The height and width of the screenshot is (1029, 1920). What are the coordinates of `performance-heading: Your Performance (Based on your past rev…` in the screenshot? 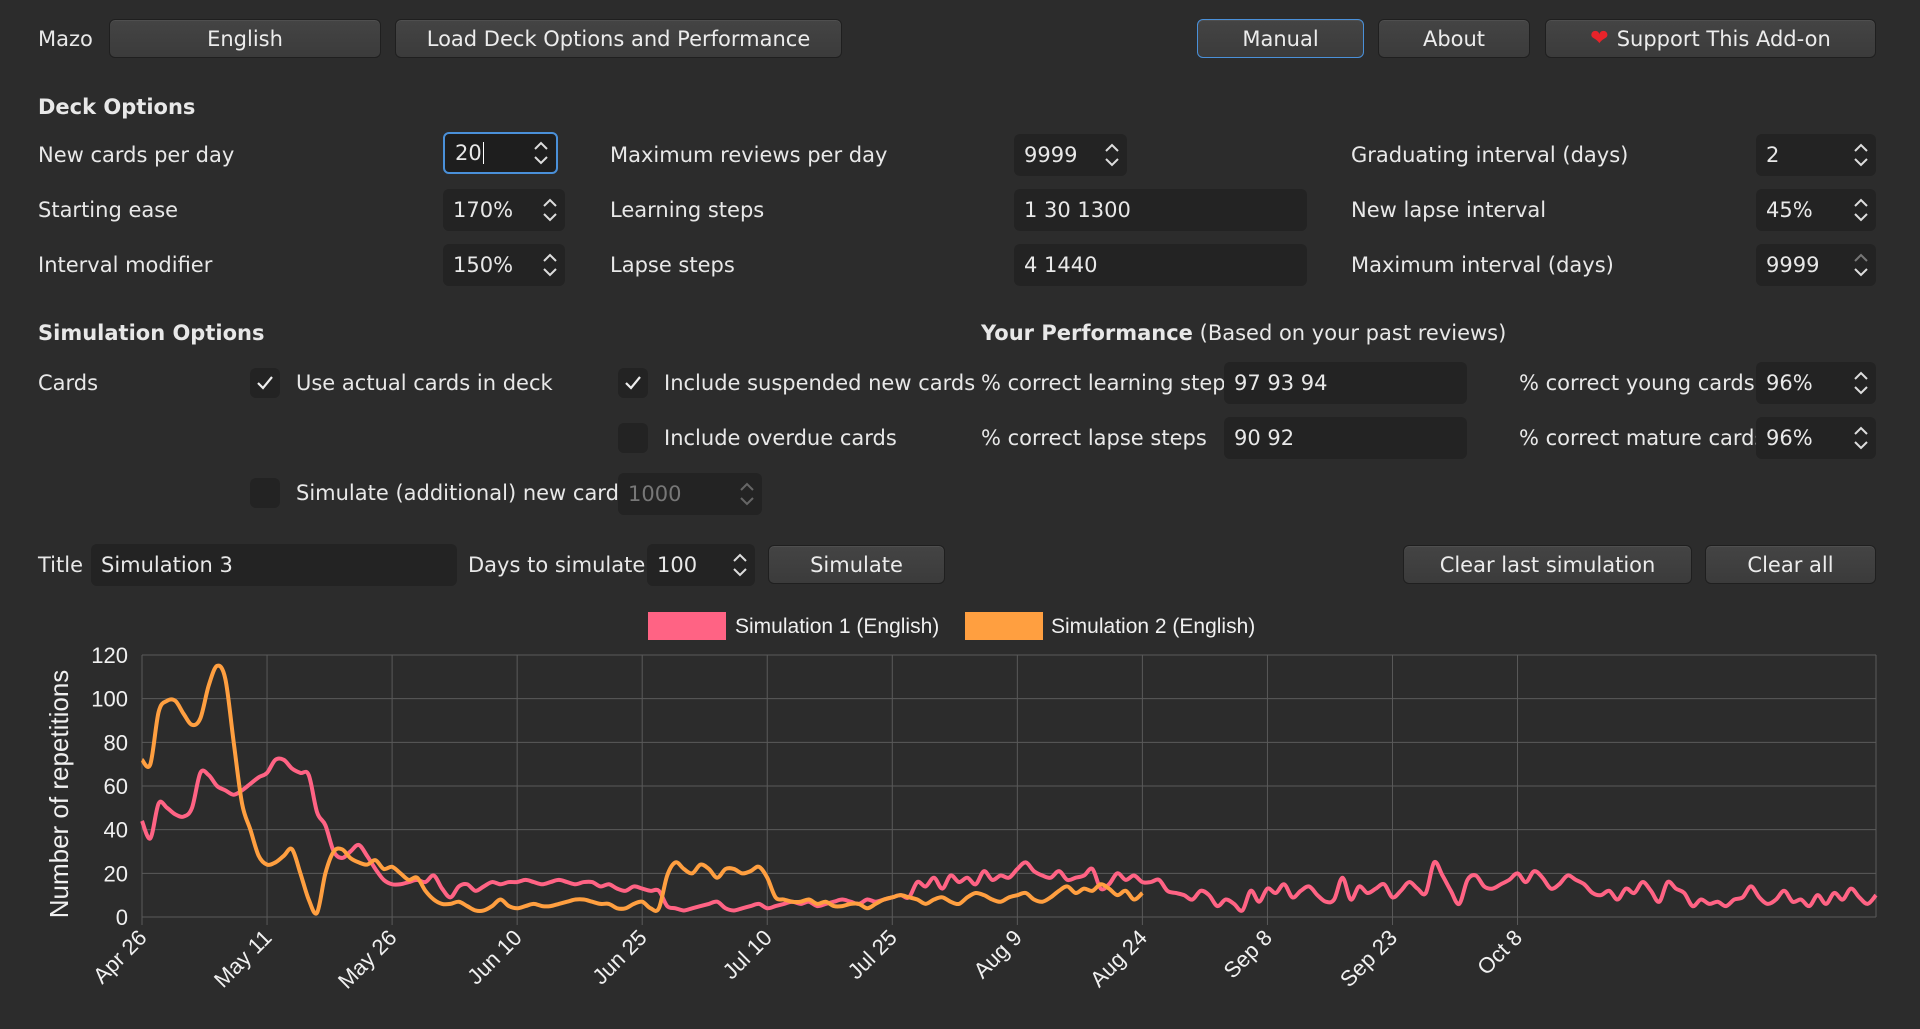 It's located at (1243, 333).